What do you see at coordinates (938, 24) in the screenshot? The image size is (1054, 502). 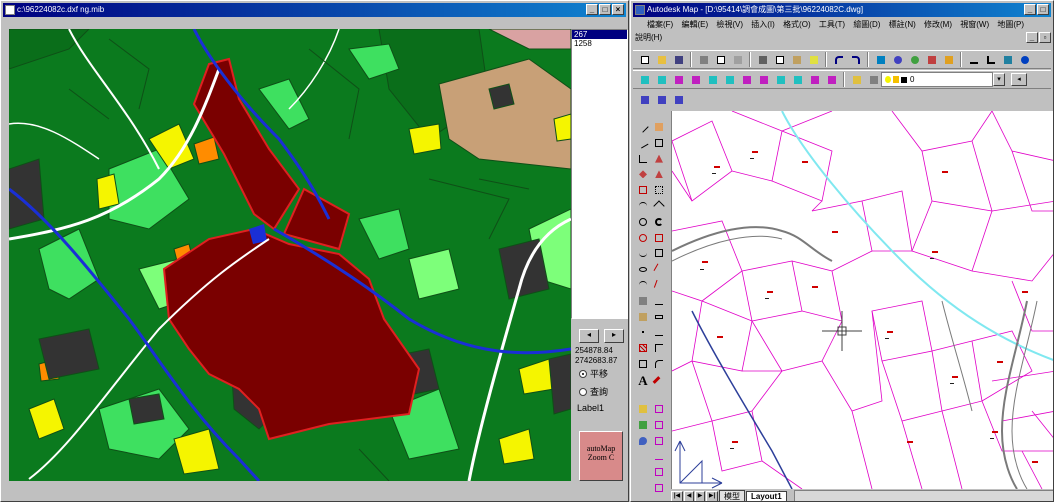 I see `menu-modify: 修改(M)` at bounding box center [938, 24].